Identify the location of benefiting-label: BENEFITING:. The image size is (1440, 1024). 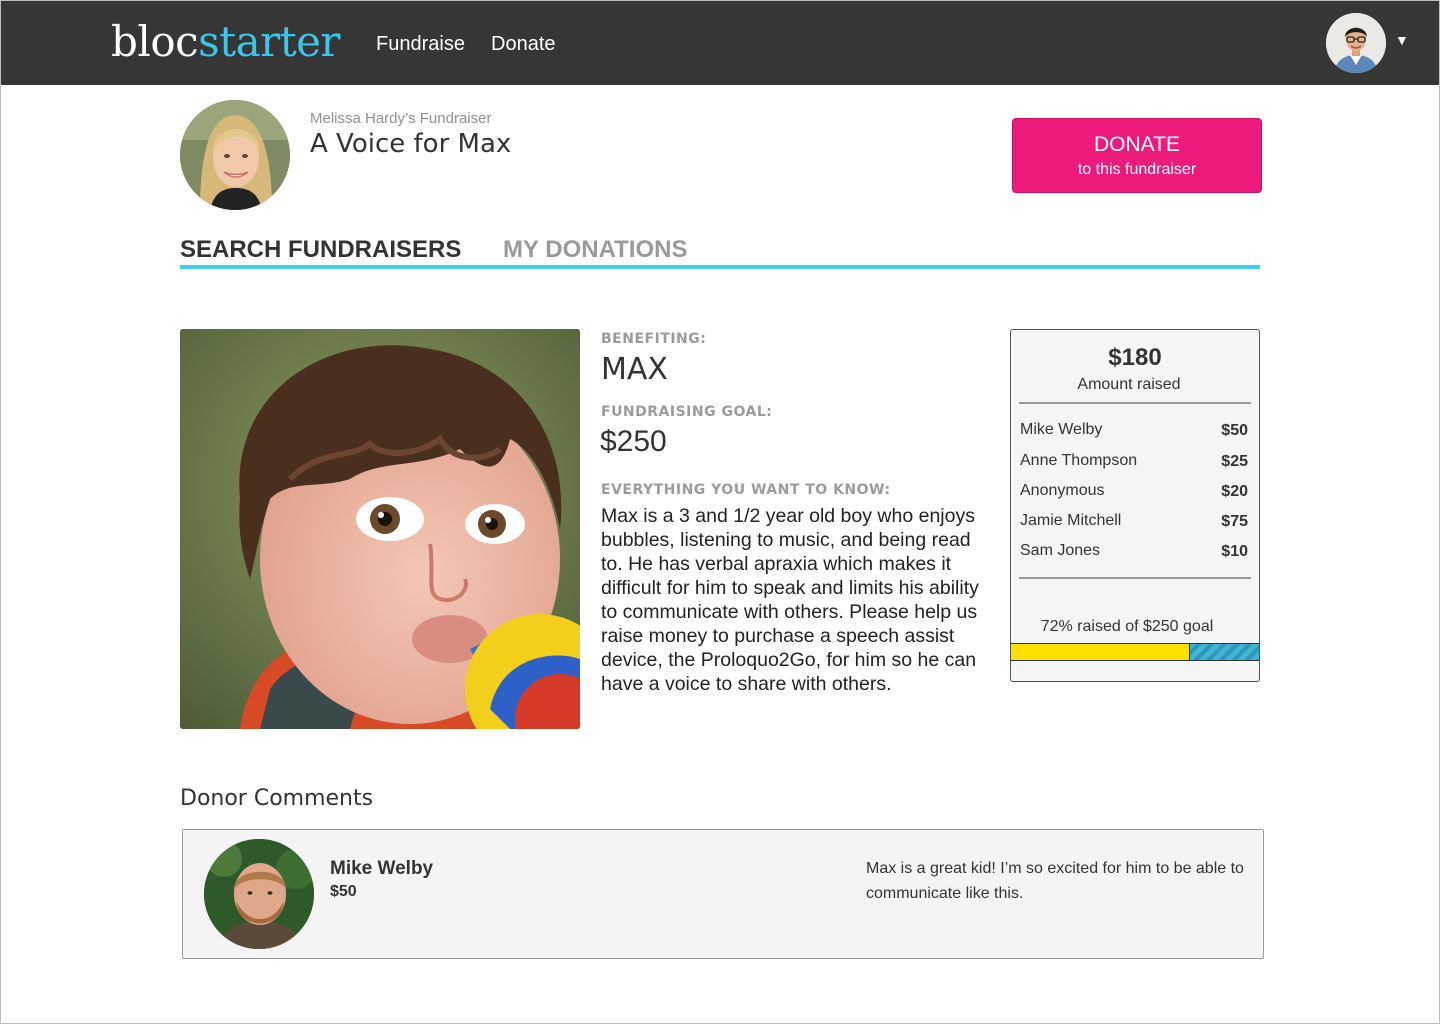
(654, 339).